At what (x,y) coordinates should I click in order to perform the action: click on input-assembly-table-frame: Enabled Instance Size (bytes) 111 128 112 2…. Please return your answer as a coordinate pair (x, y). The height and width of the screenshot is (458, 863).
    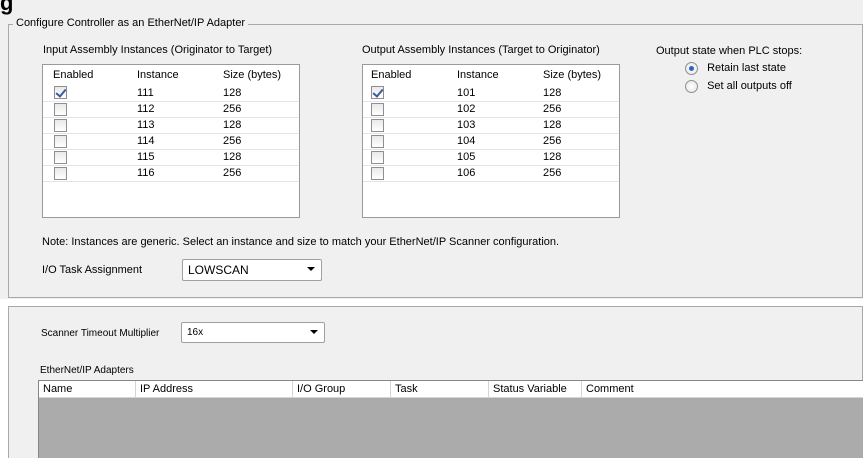
    Looking at the image, I should click on (171, 141).